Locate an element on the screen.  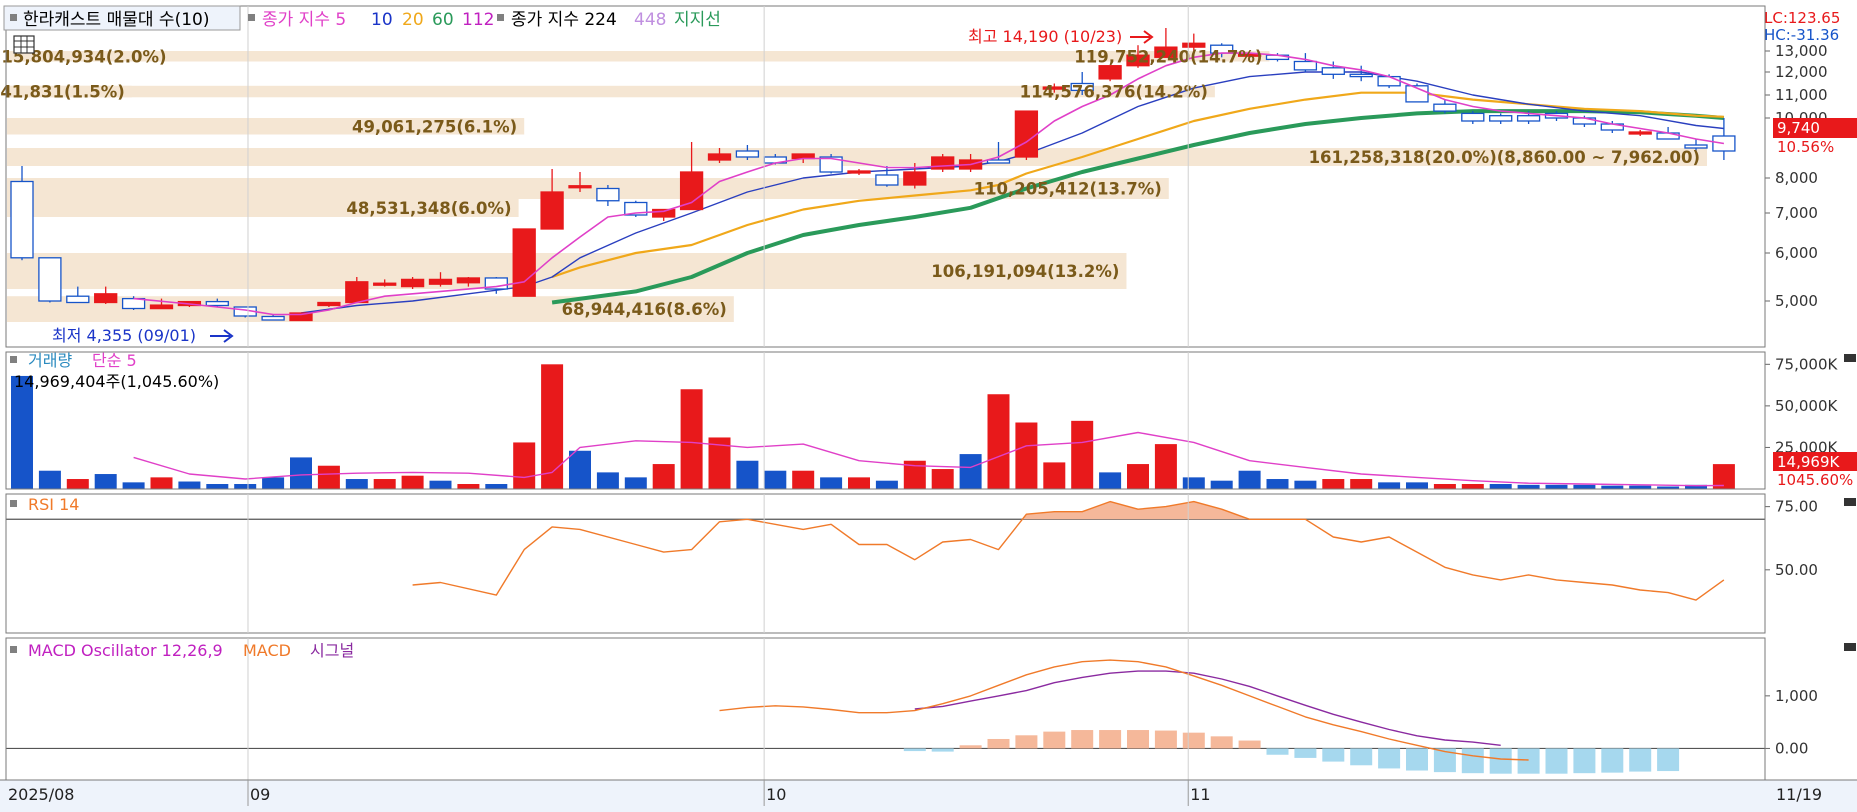
stock-name: 한라캐스트 매물대 수(10) is located at coordinates (116, 20).